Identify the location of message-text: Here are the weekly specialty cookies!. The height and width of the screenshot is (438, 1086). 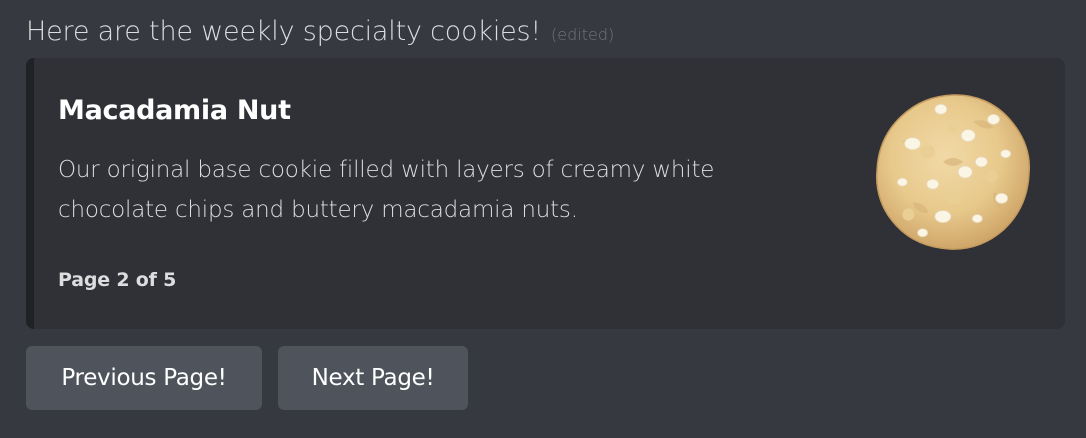
(284, 31).